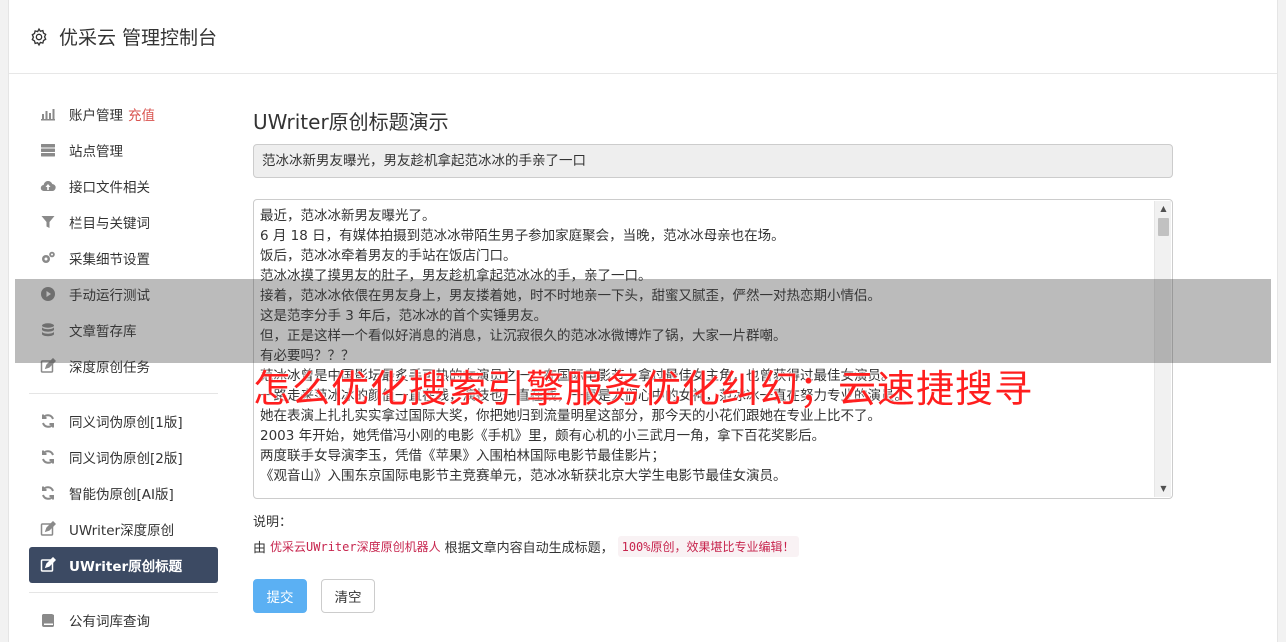  What do you see at coordinates (523, 476) in the screenshot?
I see `article-line: 《观音山》入围东京国际电影节主竞赛单元，范冰冰斩获北京大学生电影节最佳女演员。` at bounding box center [523, 476].